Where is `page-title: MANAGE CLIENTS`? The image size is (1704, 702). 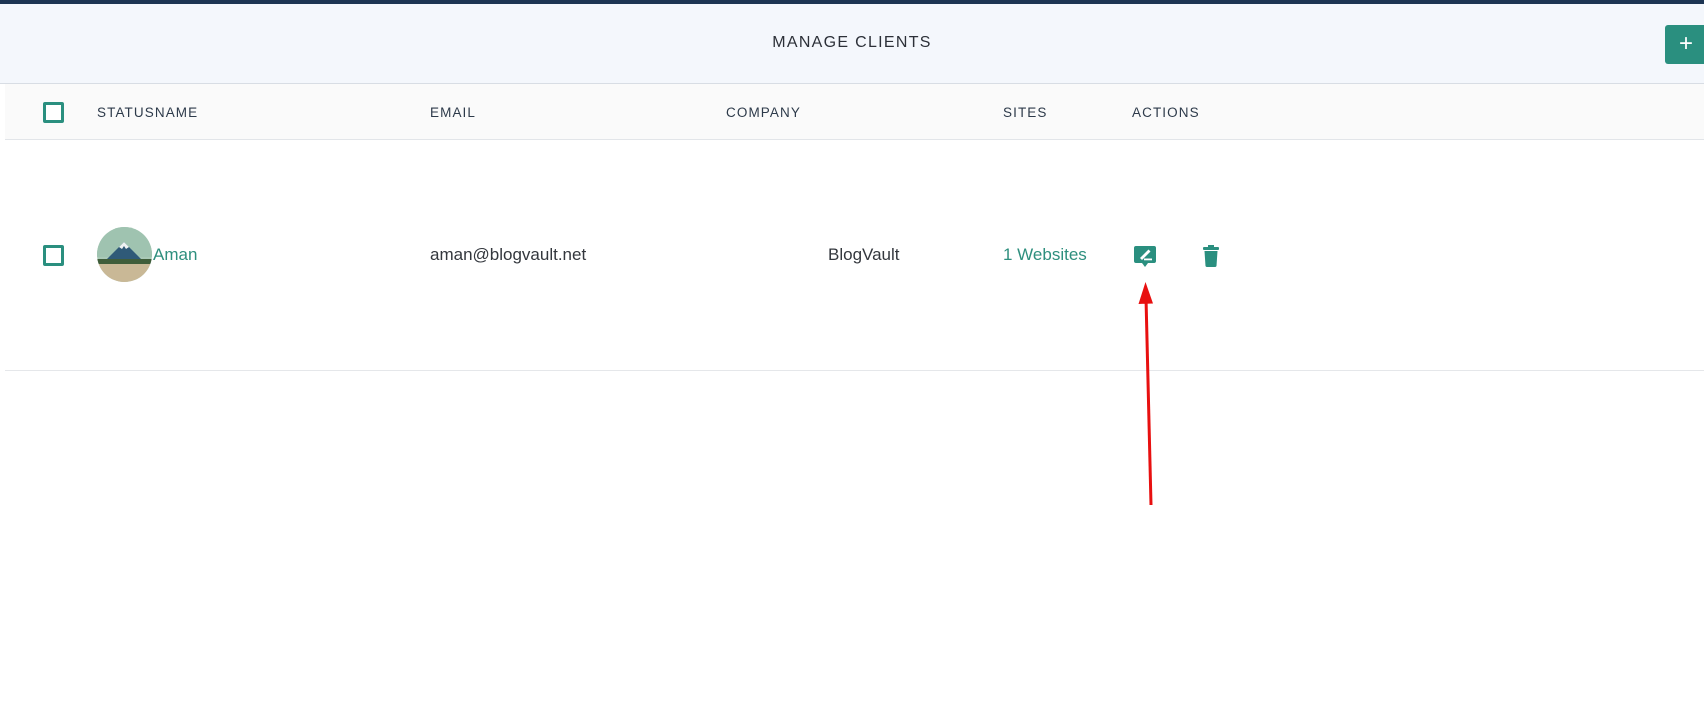
page-title: MANAGE CLIENTS is located at coordinates (852, 42).